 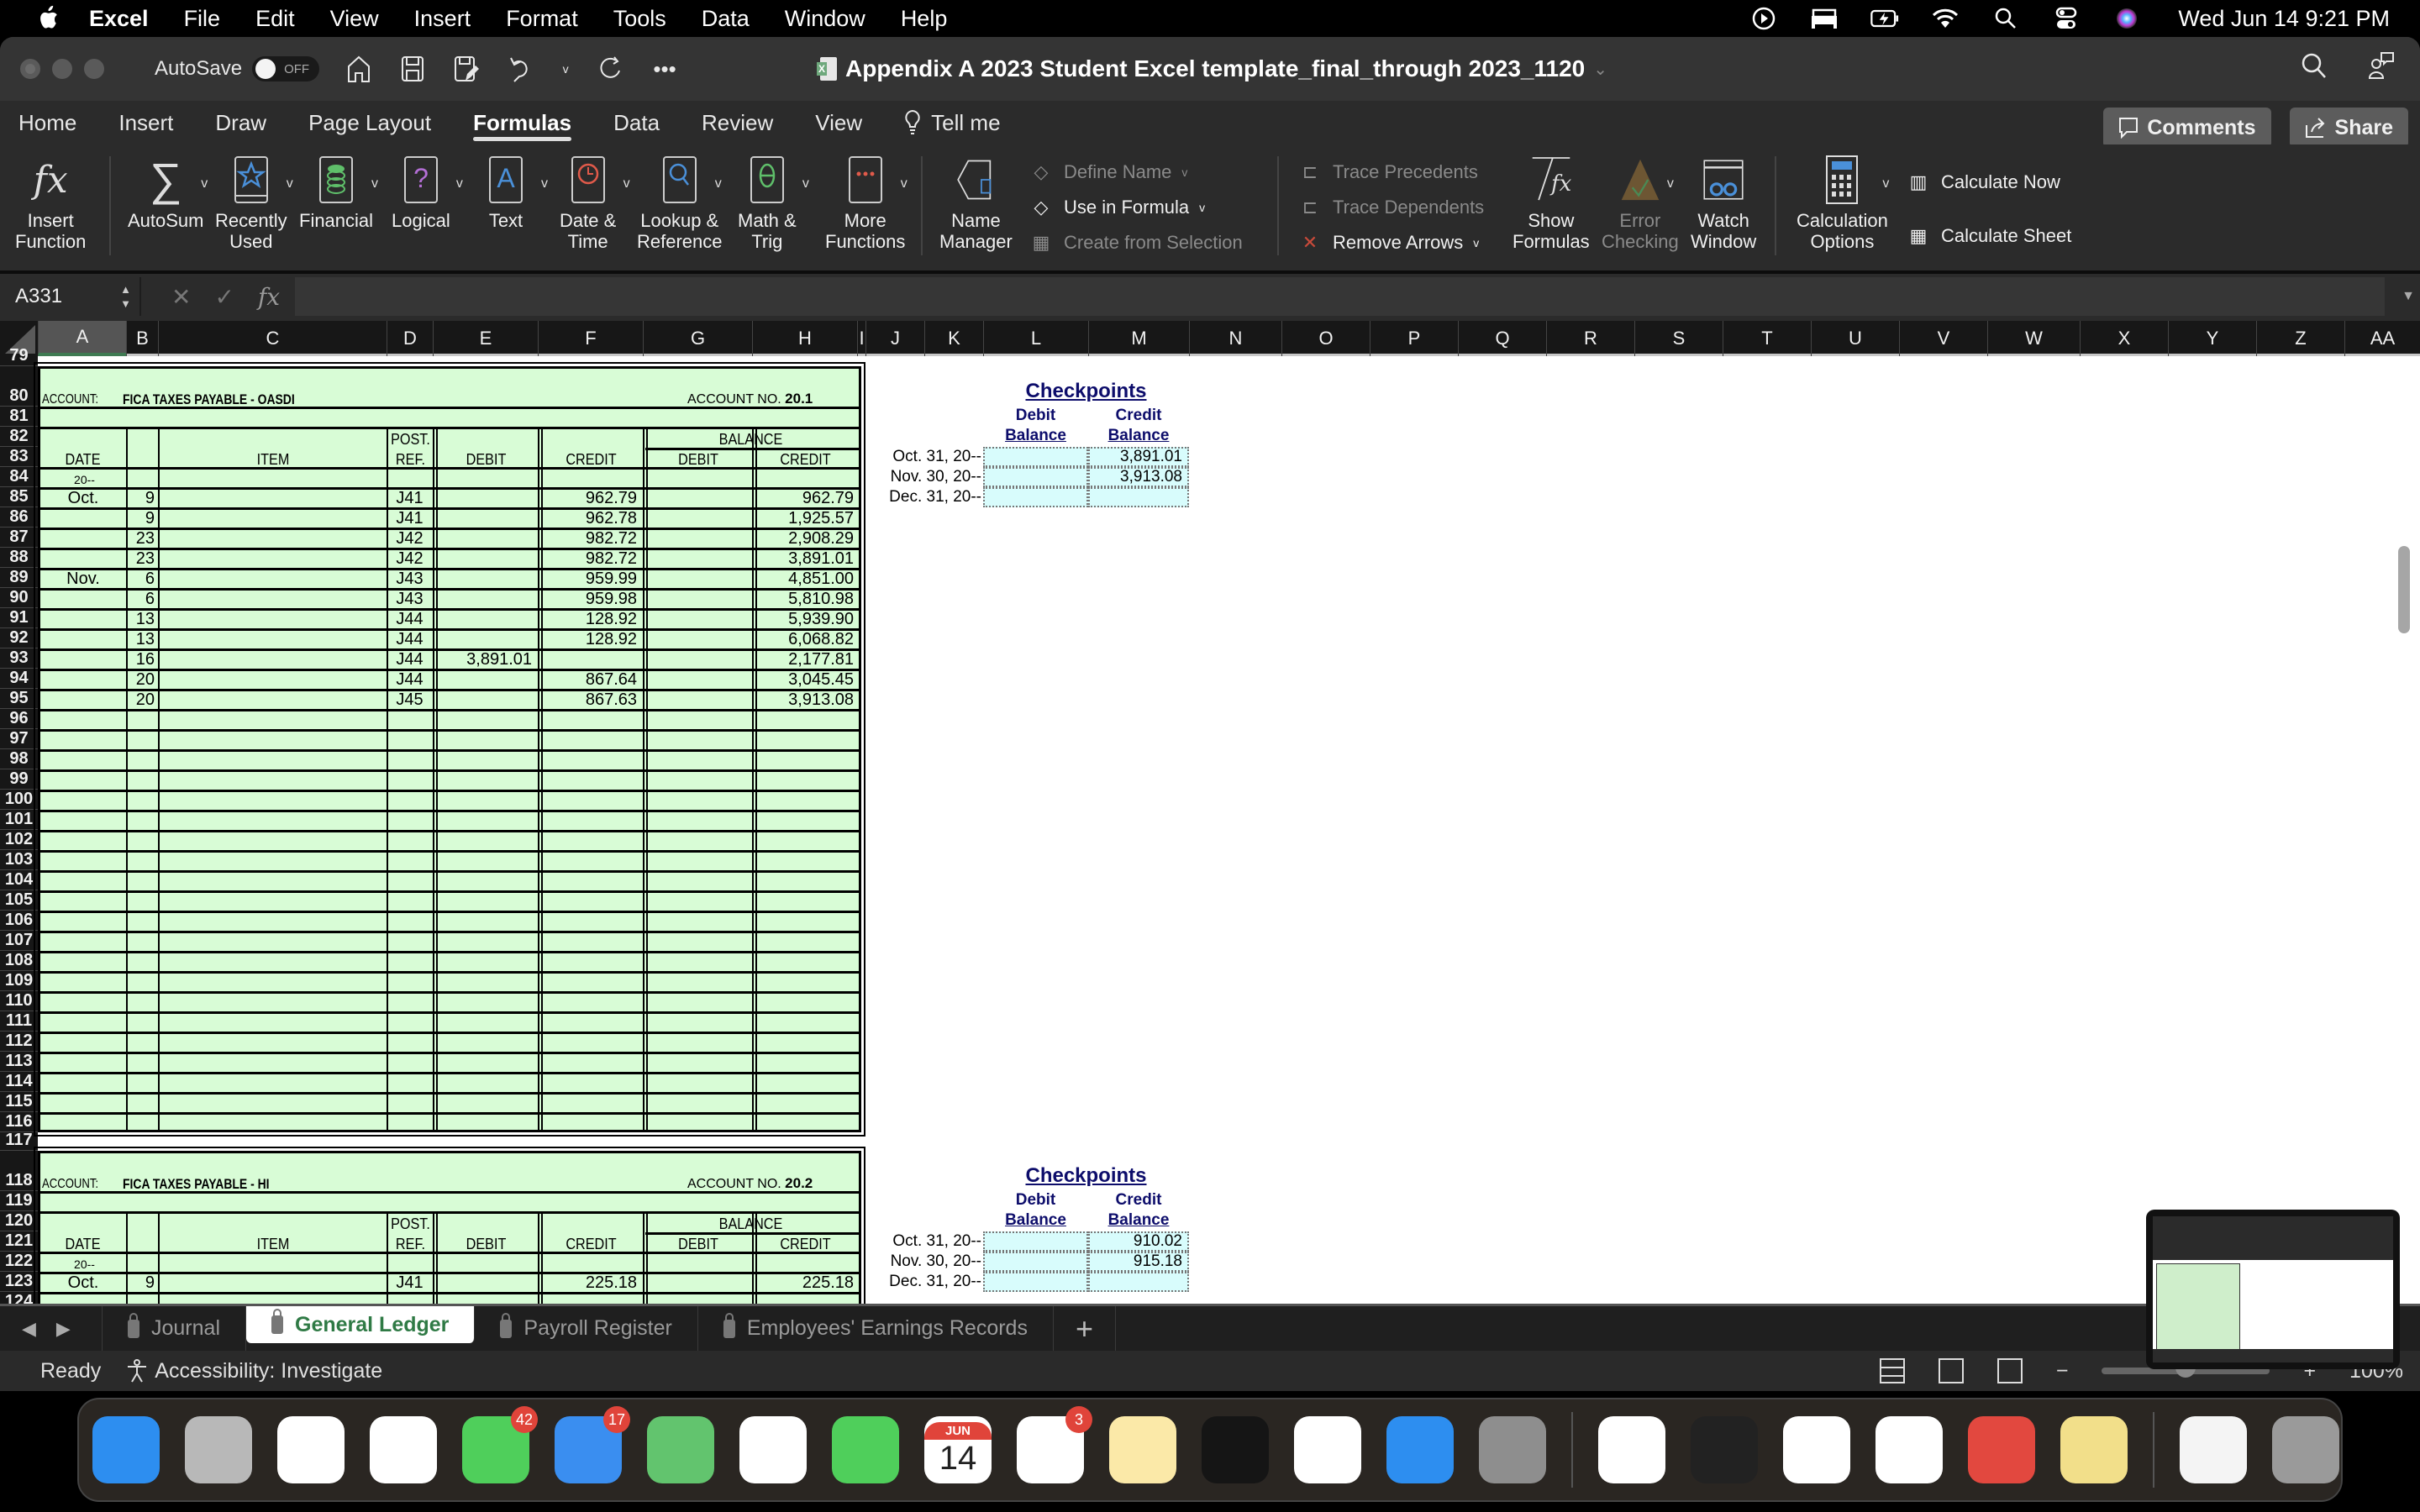 What do you see at coordinates (19, 598) in the screenshot?
I see `row-header-90: 90` at bounding box center [19, 598].